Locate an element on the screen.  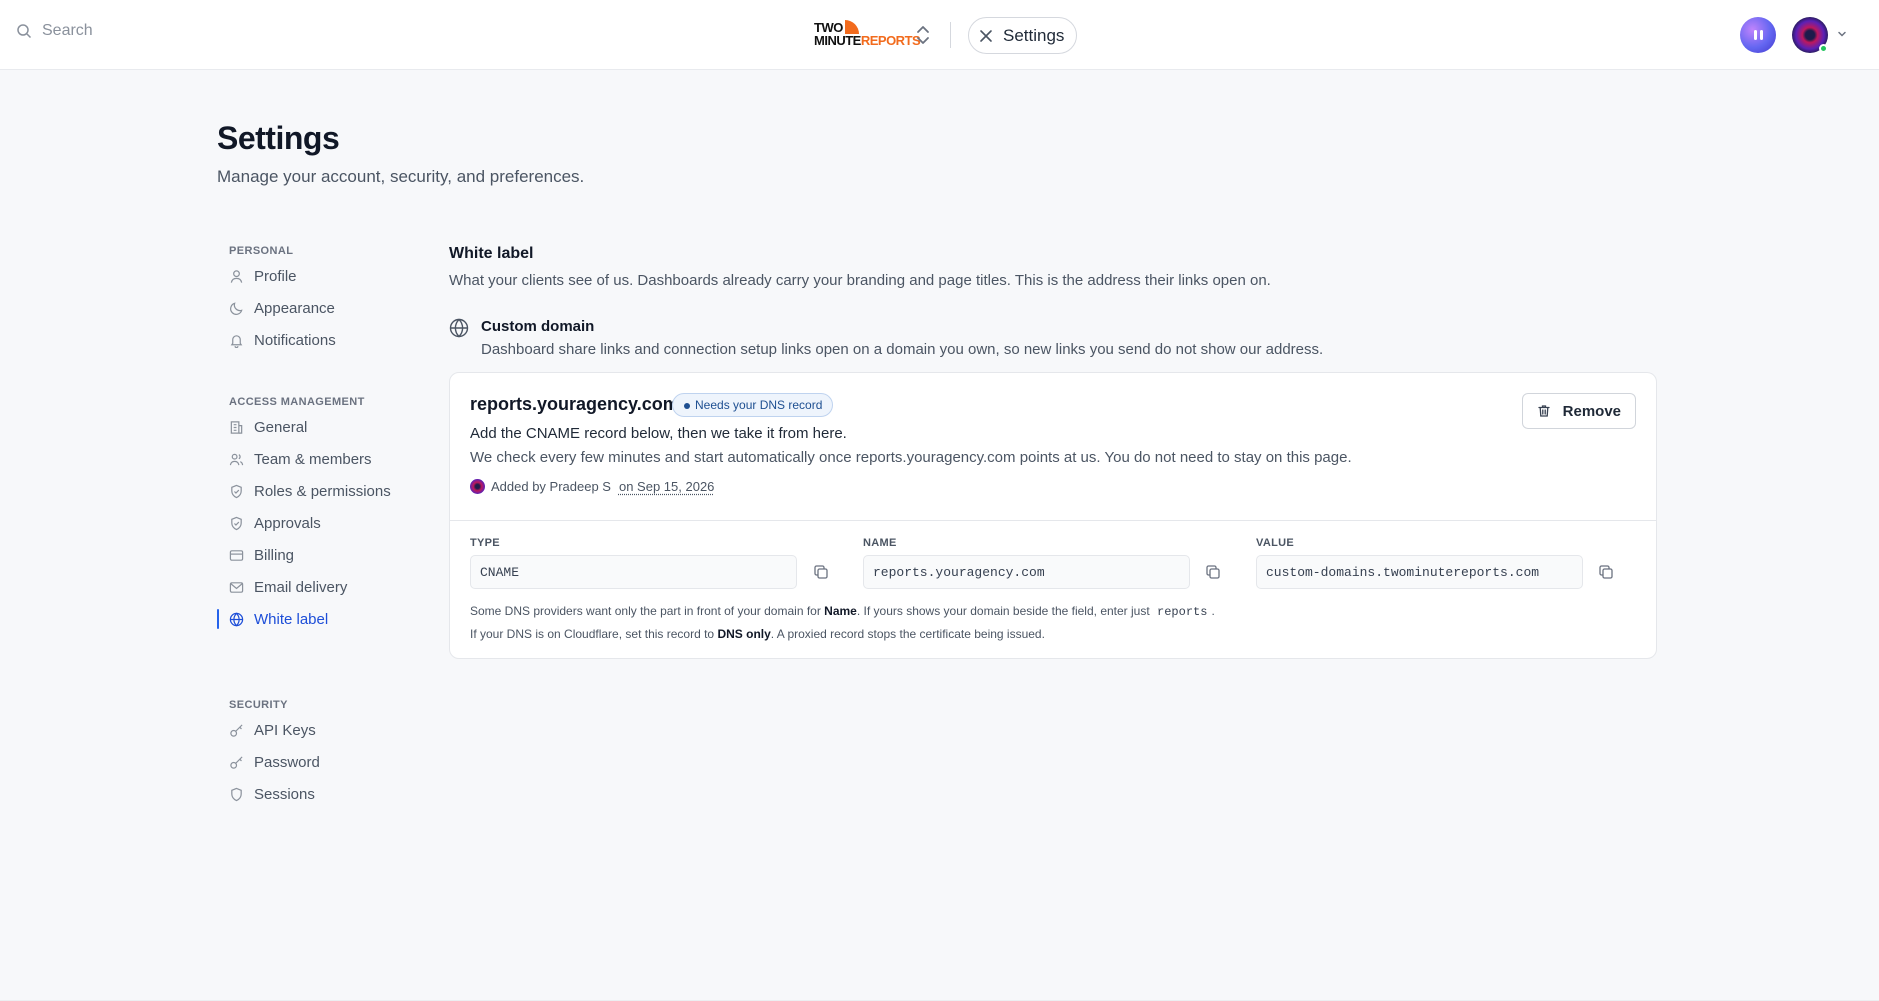
logo-word-minute: MINUTE is located at coordinates (837, 40).